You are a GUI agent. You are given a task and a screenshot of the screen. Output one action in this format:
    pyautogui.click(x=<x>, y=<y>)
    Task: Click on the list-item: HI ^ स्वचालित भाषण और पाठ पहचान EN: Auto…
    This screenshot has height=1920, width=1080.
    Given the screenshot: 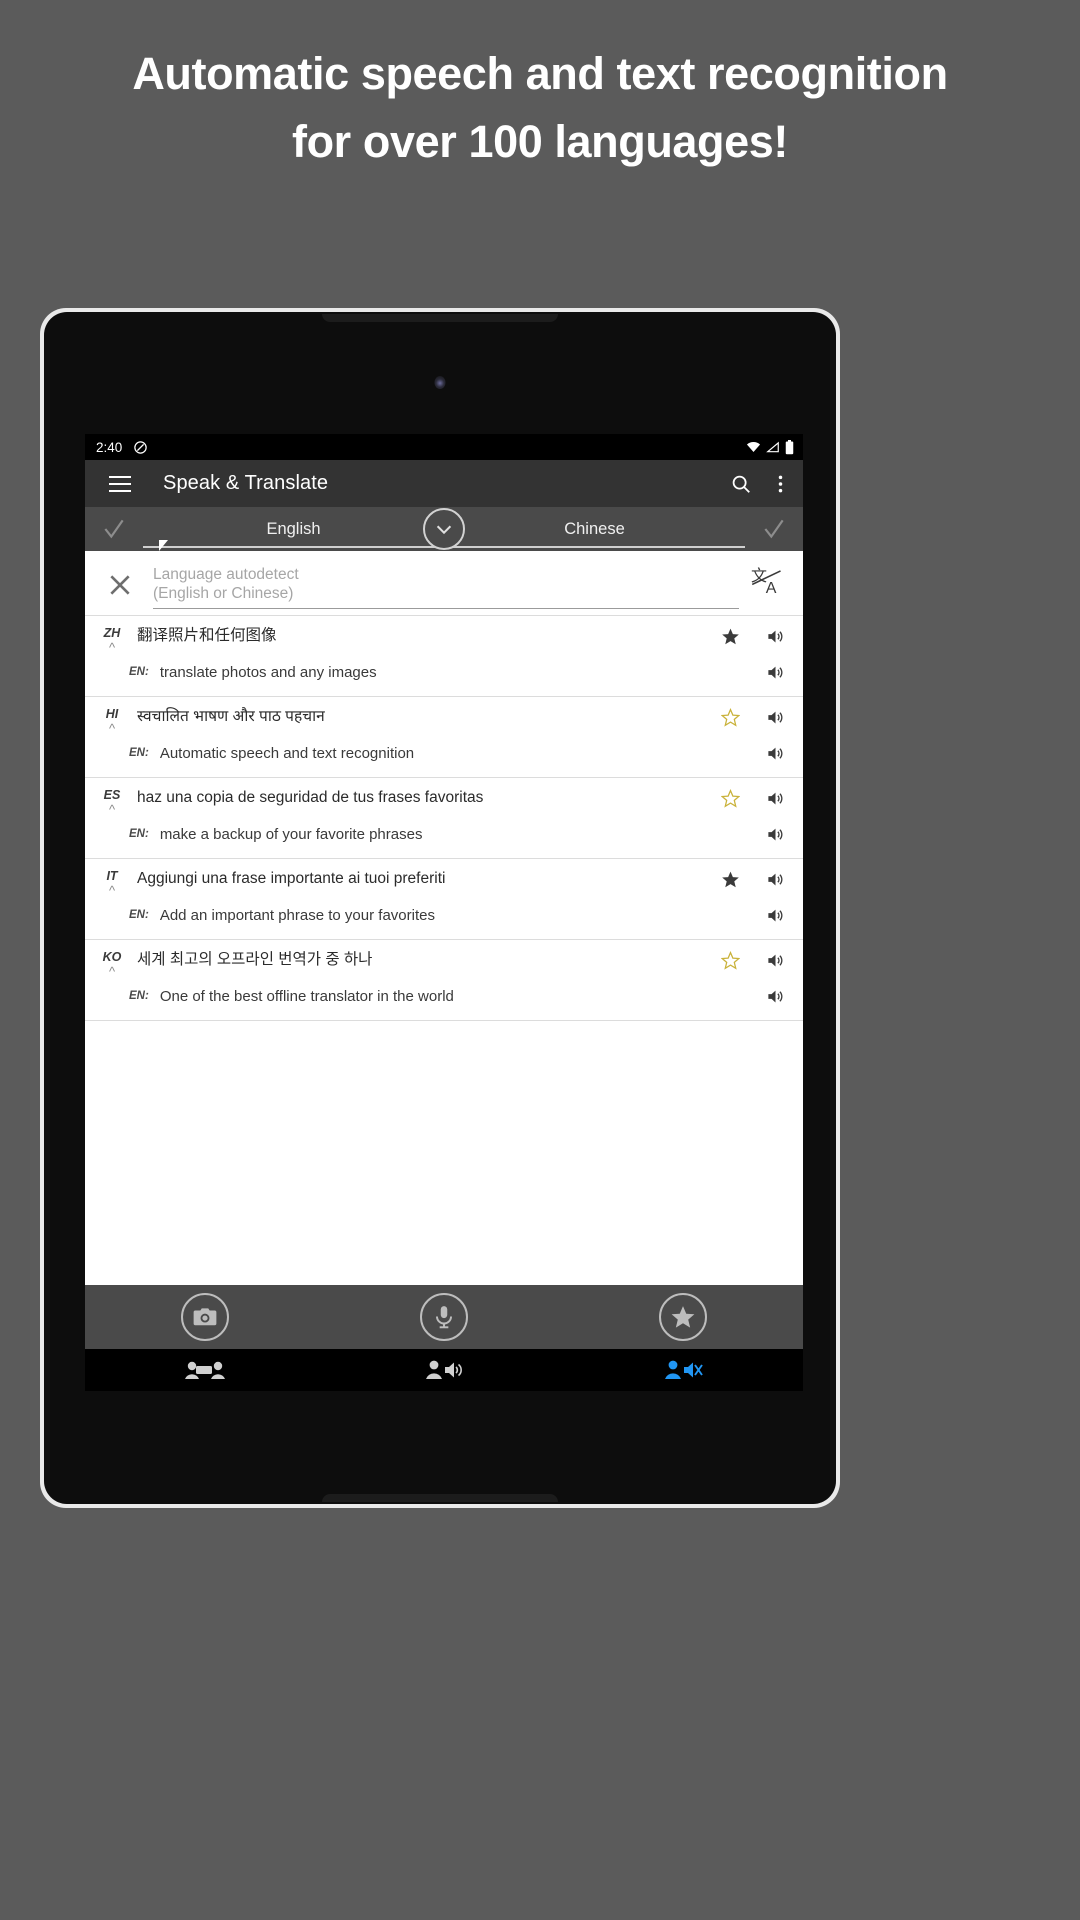 What is the action you would take?
    pyautogui.click(x=444, y=737)
    